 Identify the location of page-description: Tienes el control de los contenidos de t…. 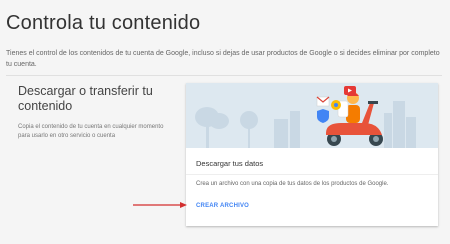
(223, 59).